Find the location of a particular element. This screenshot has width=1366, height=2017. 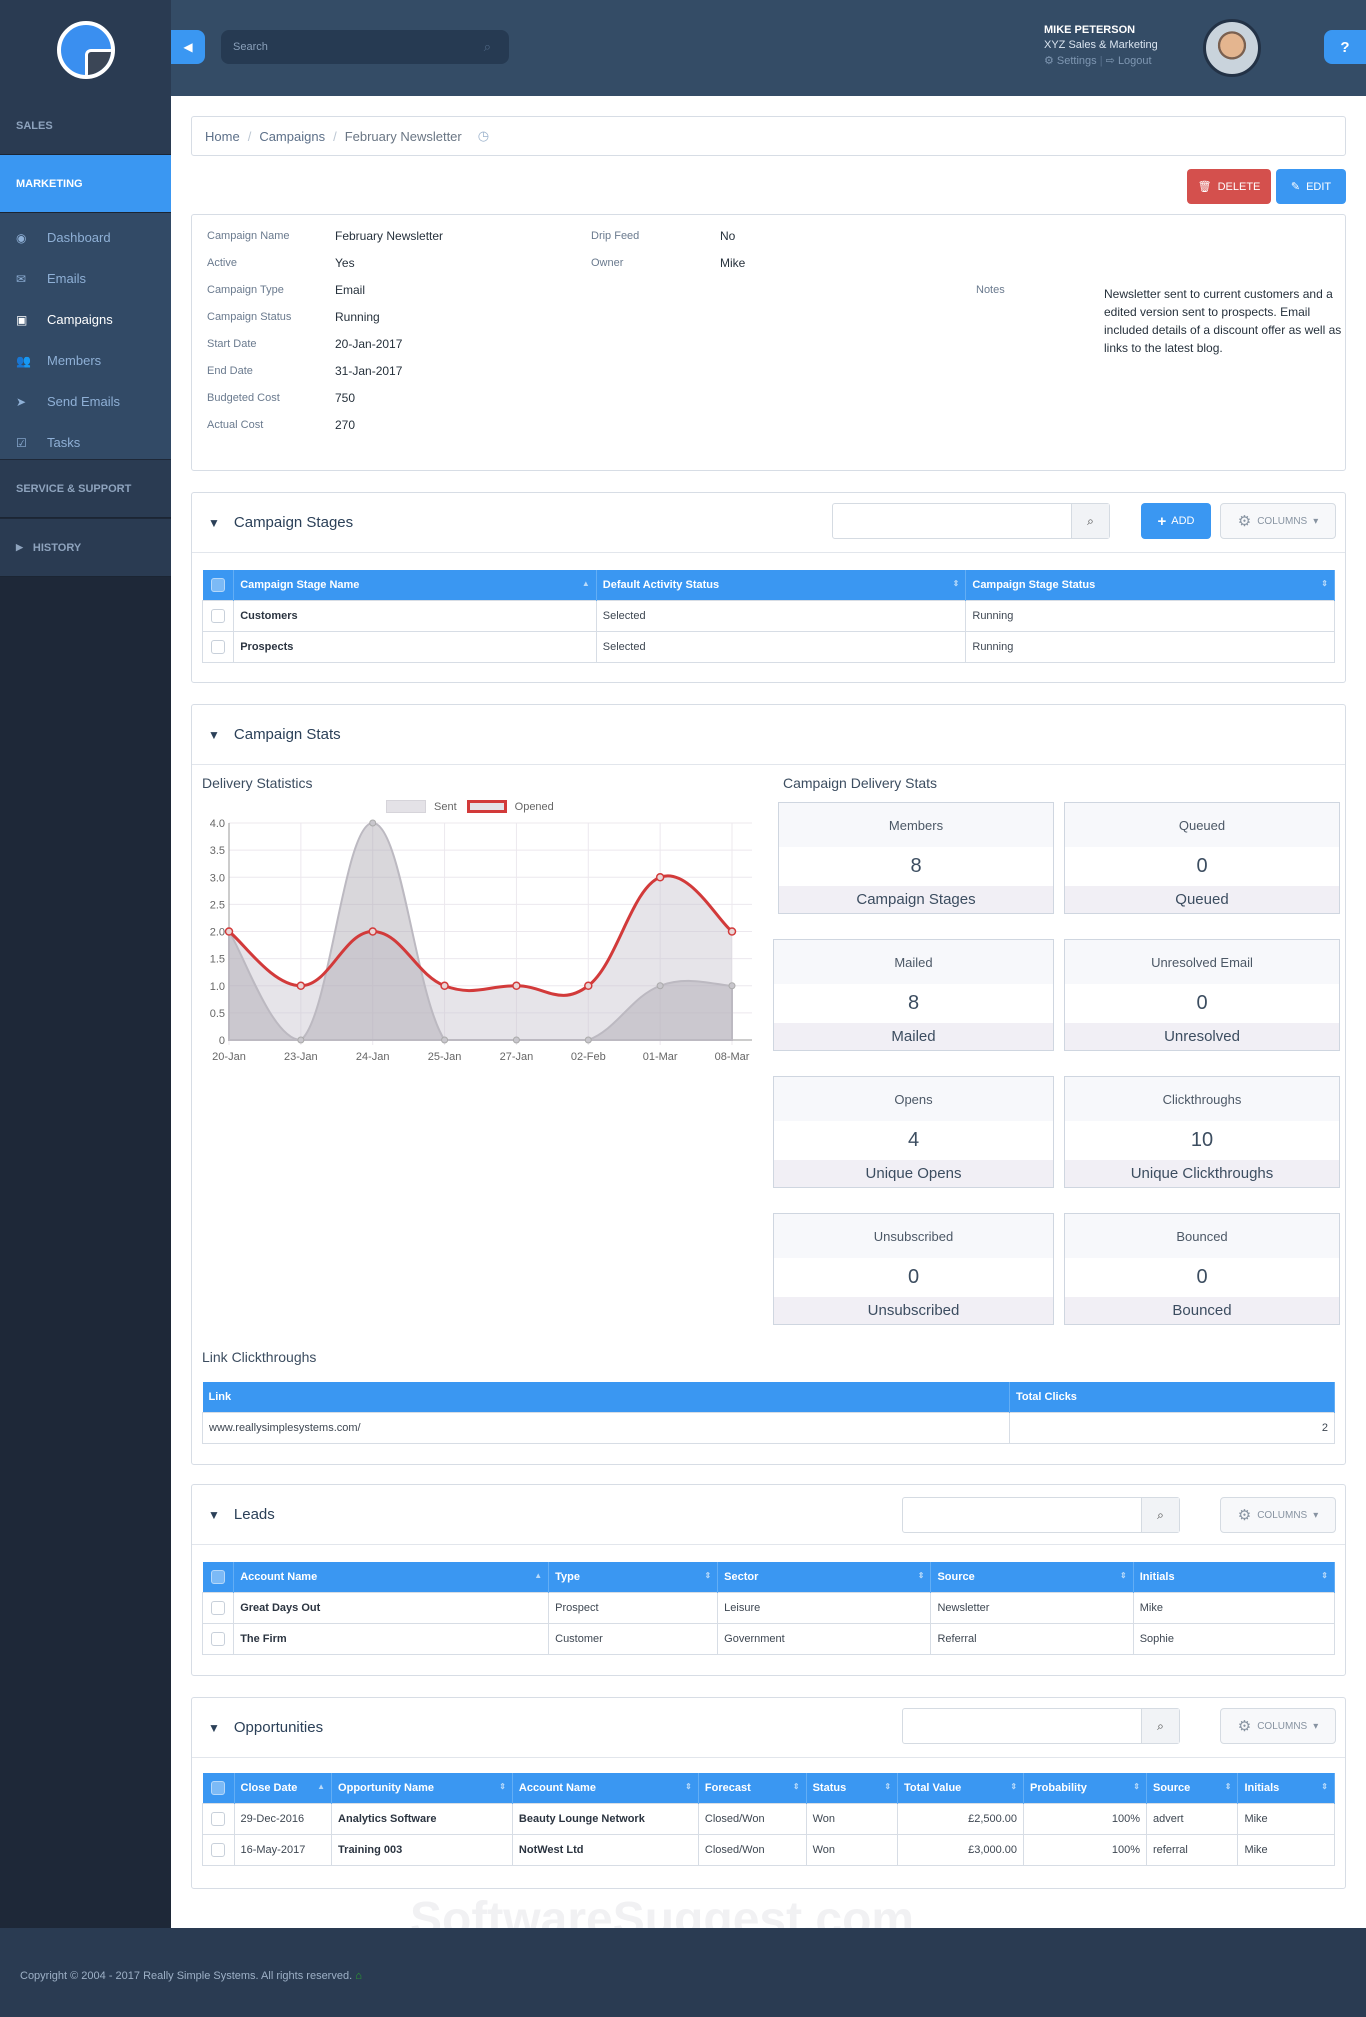

add-button: + ADD is located at coordinates (1176, 521).